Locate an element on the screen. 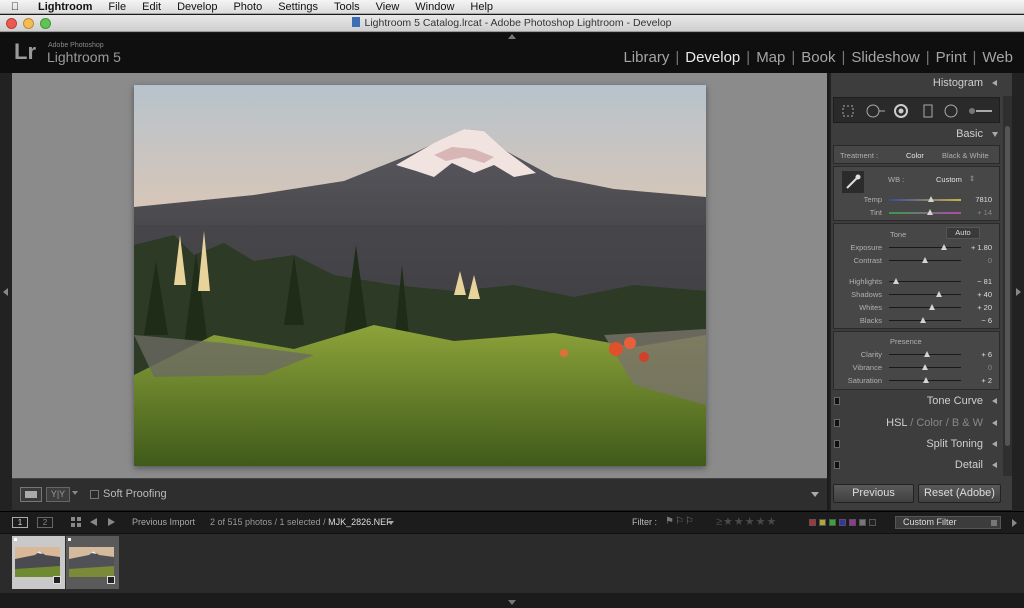 This screenshot has width=1024, height=608. crop-tool-icon is located at coordinates (848, 111).